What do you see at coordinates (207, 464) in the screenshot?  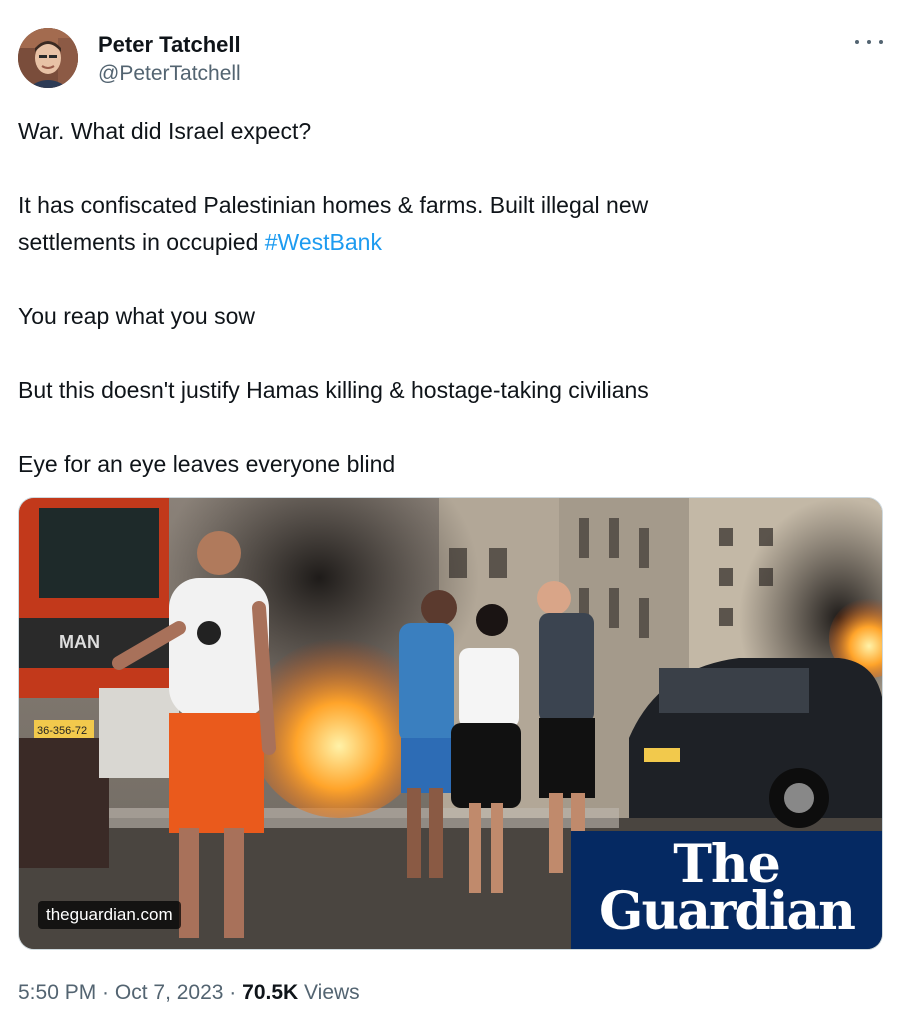 I see `tweet-line: Eye for an eye leaves everyone blind` at bounding box center [207, 464].